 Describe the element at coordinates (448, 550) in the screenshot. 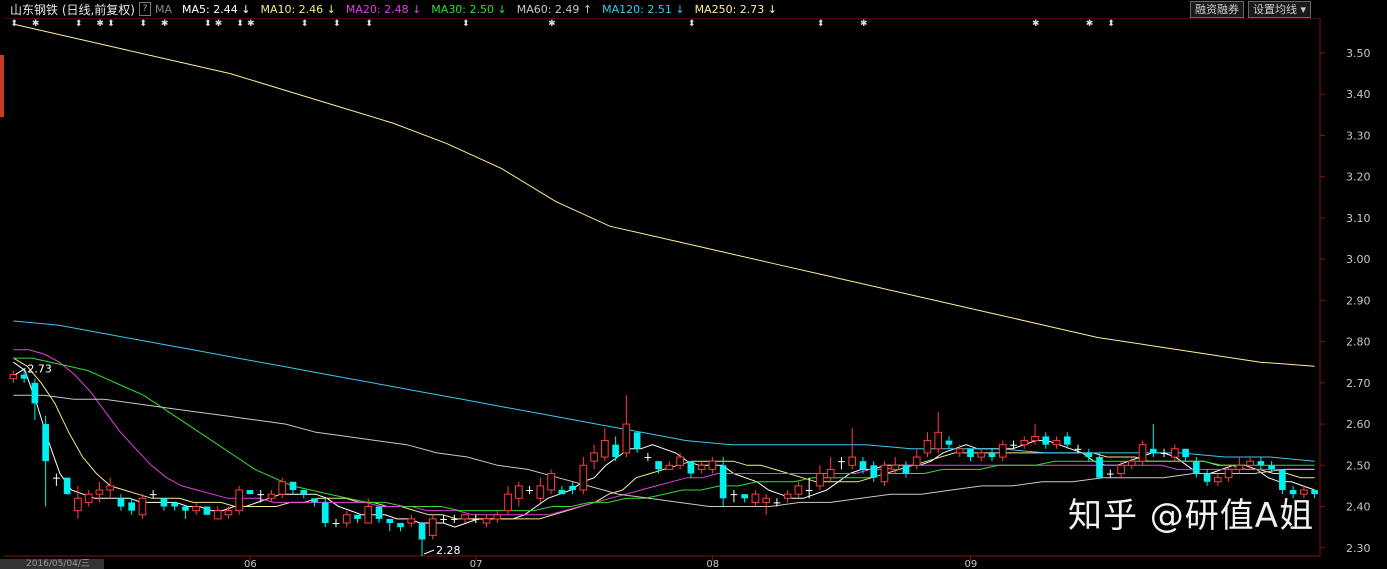

I see `annotation-label: 2.28` at that location.